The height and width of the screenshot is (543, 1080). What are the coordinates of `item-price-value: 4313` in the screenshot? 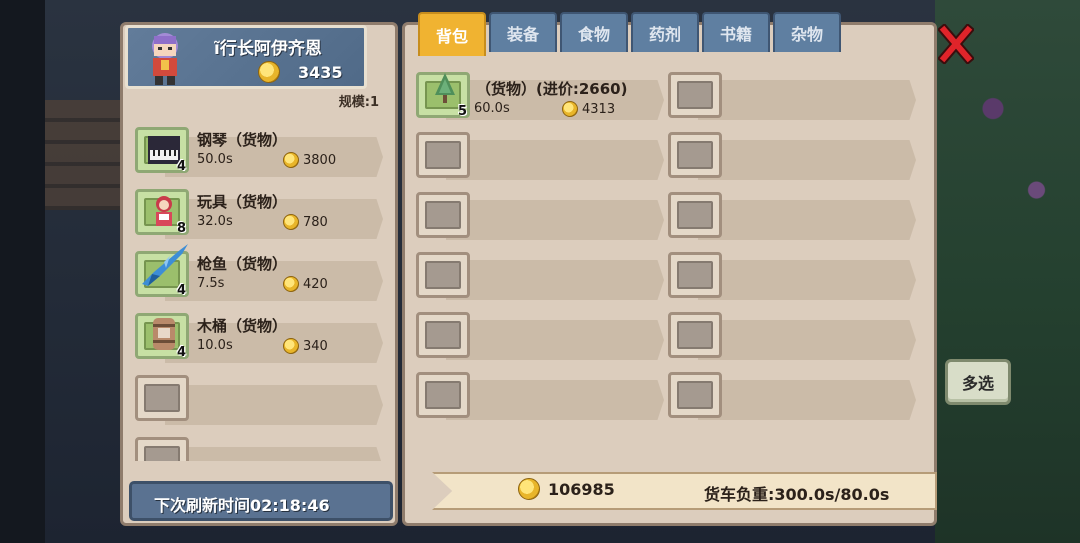 It's located at (599, 109).